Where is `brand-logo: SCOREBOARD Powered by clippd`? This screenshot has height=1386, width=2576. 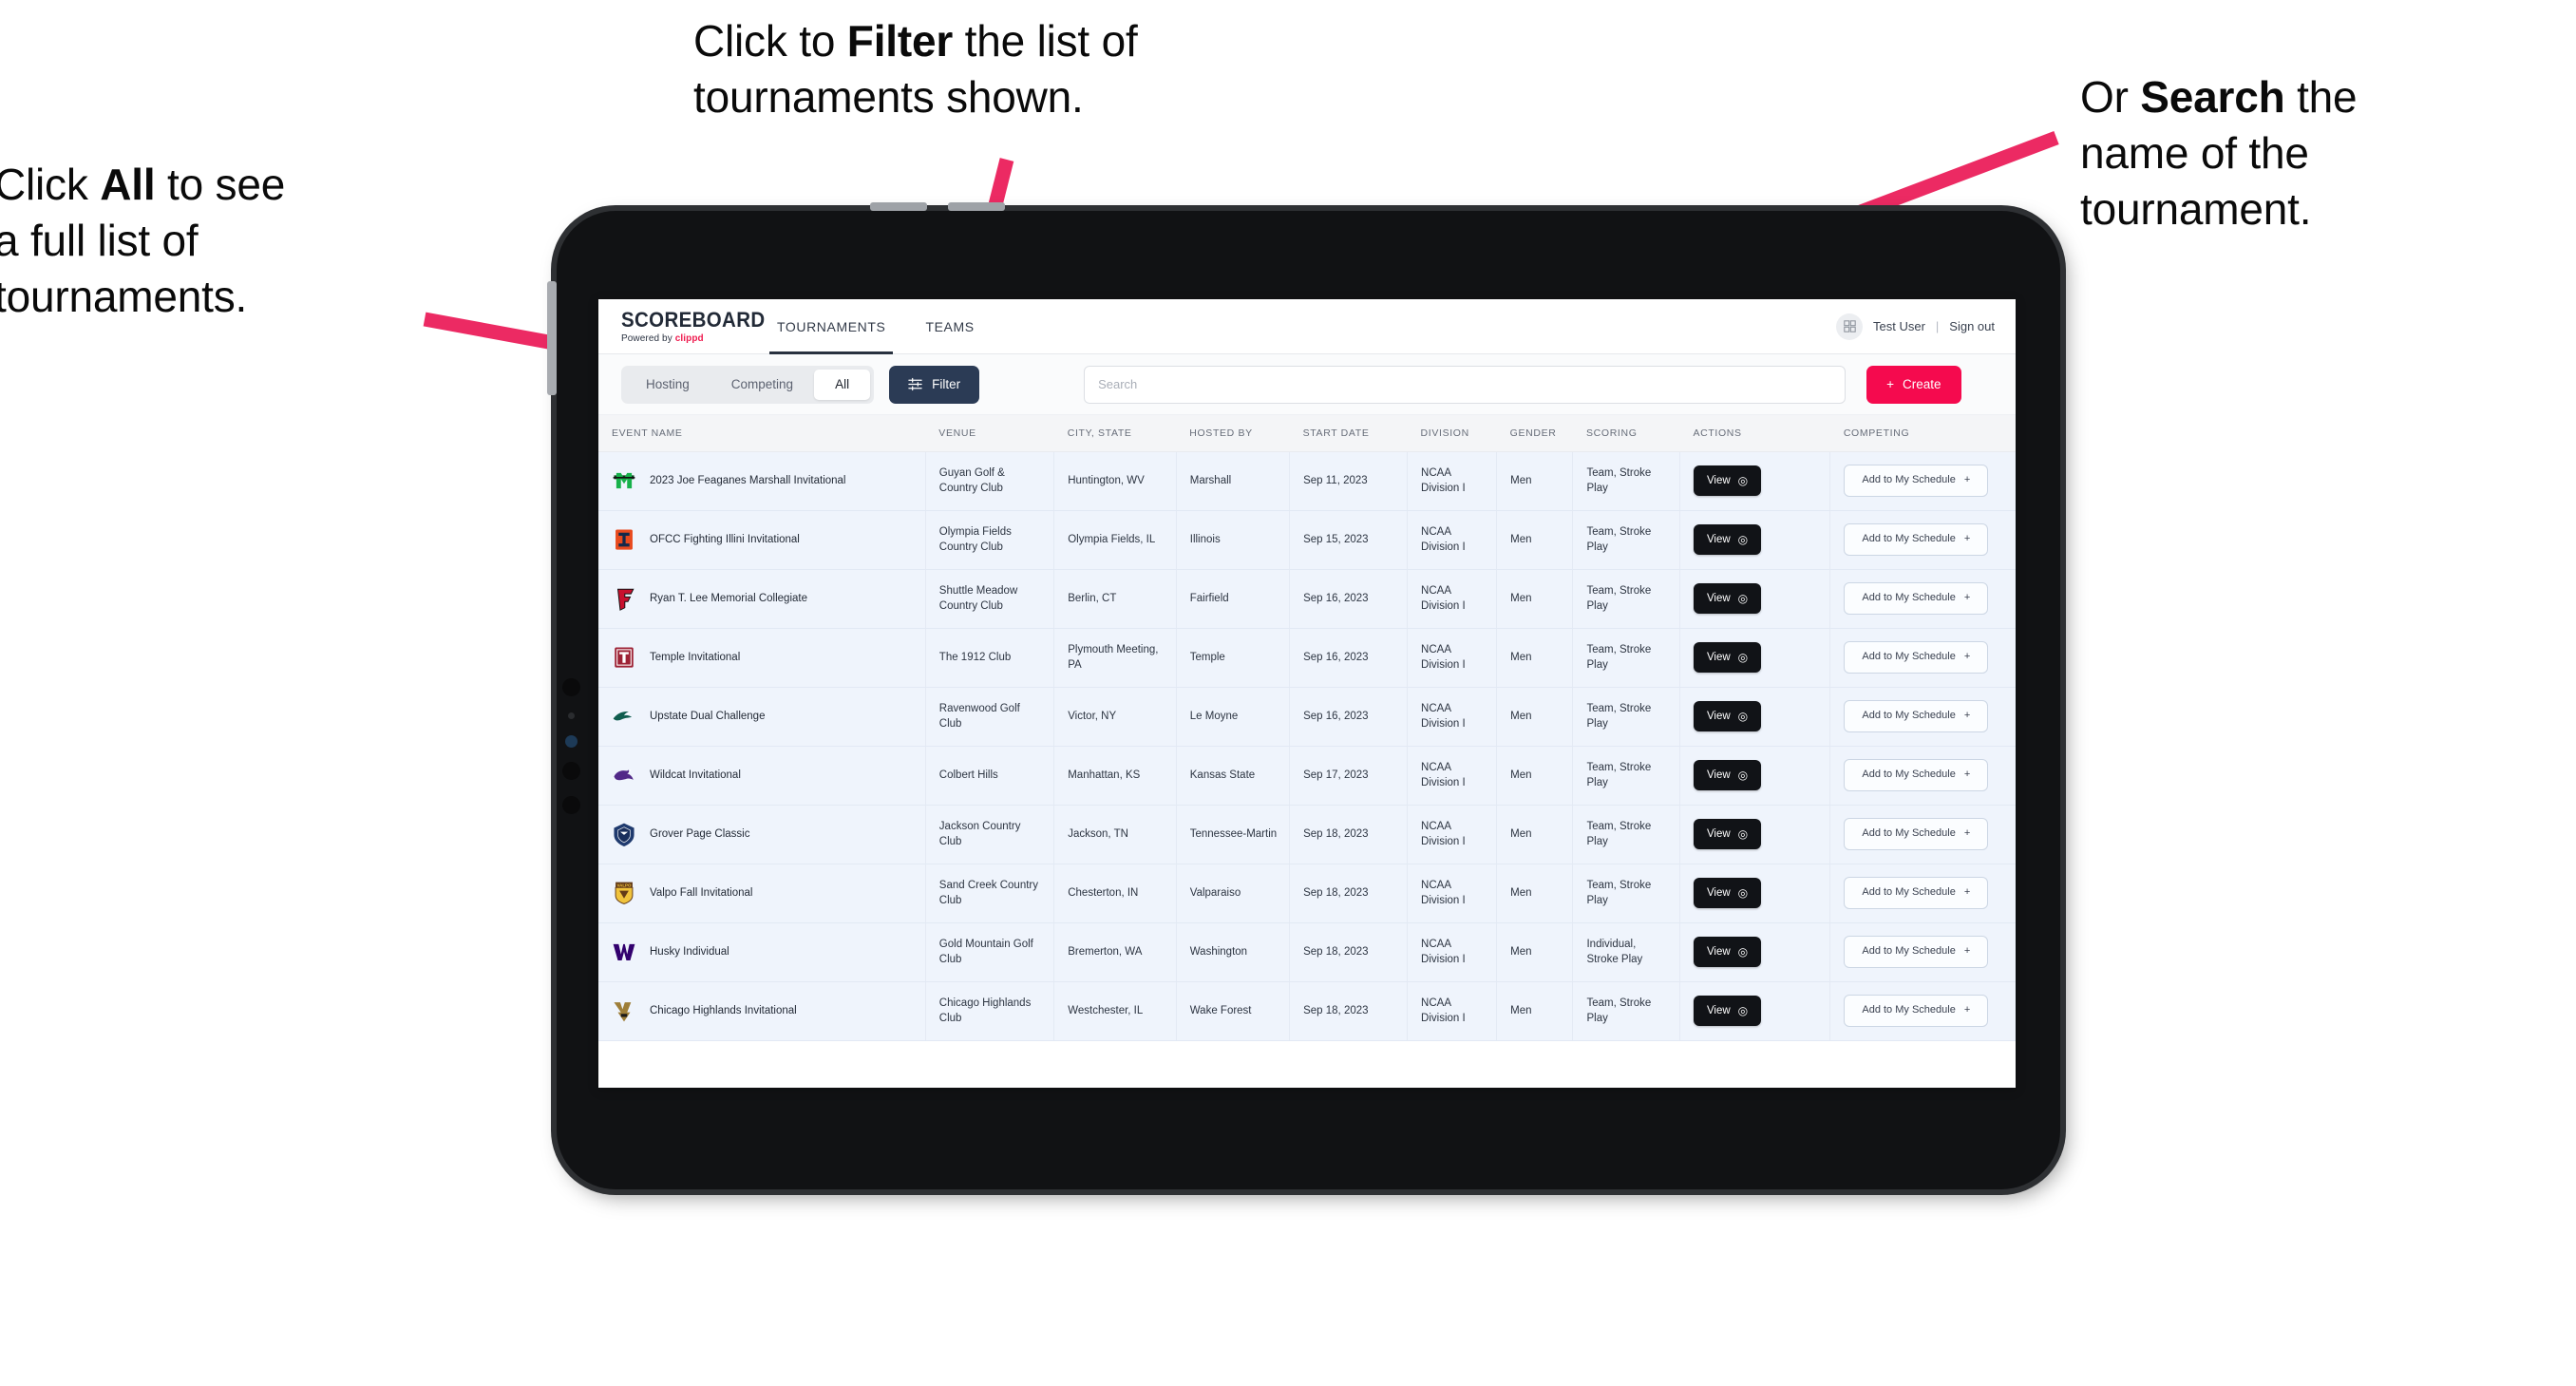
brand-logo: SCOREBOARD Powered by clippd is located at coordinates (693, 325).